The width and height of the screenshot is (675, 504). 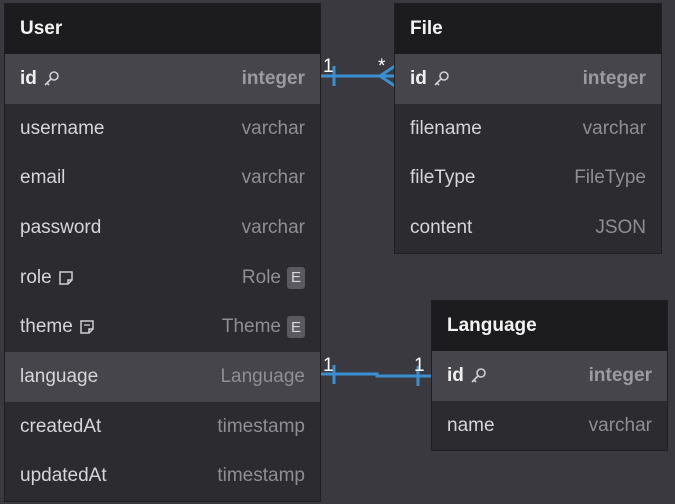 What do you see at coordinates (162, 129) in the screenshot?
I see `table-row: username varchar` at bounding box center [162, 129].